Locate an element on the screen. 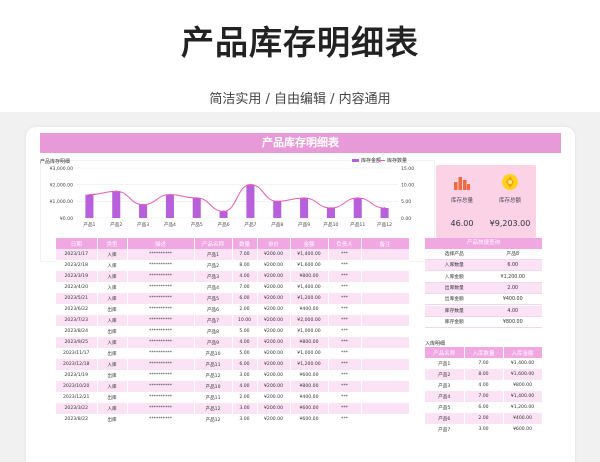  table-cell: 产品3 is located at coordinates (213, 276).